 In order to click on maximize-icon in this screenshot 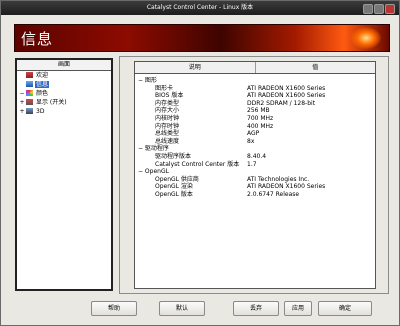, I will do `click(379, 9)`.